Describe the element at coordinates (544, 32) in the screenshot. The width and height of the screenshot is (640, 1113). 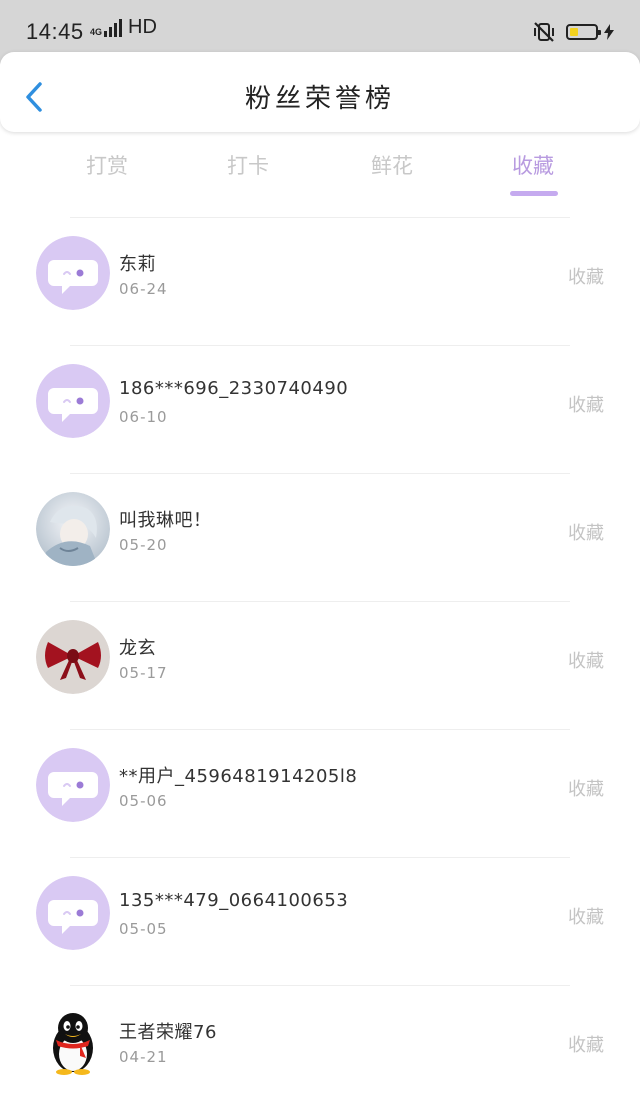
I see `vibrate-mute-icon` at that location.